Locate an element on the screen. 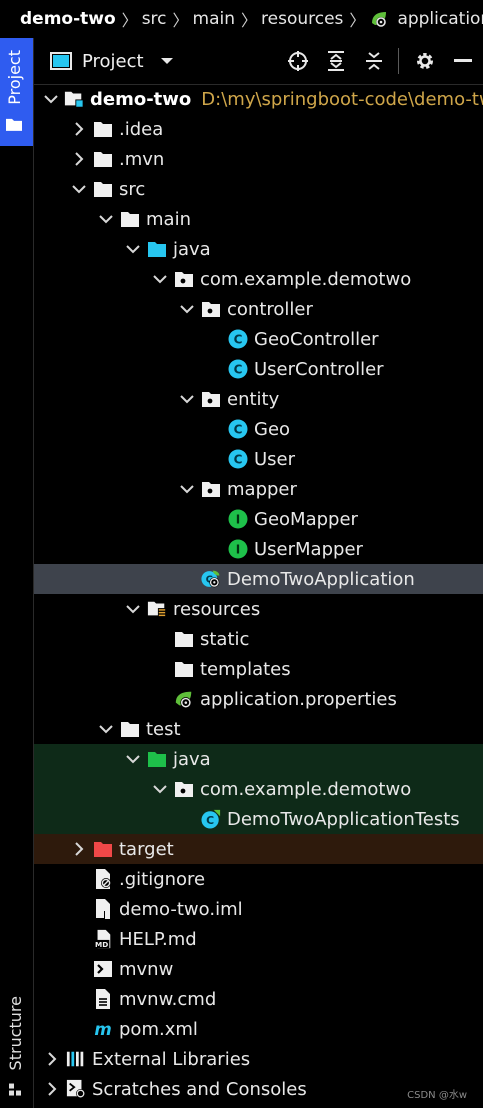 This screenshot has height=1108, width=483. scratches-icon is located at coordinates (76, 1089).